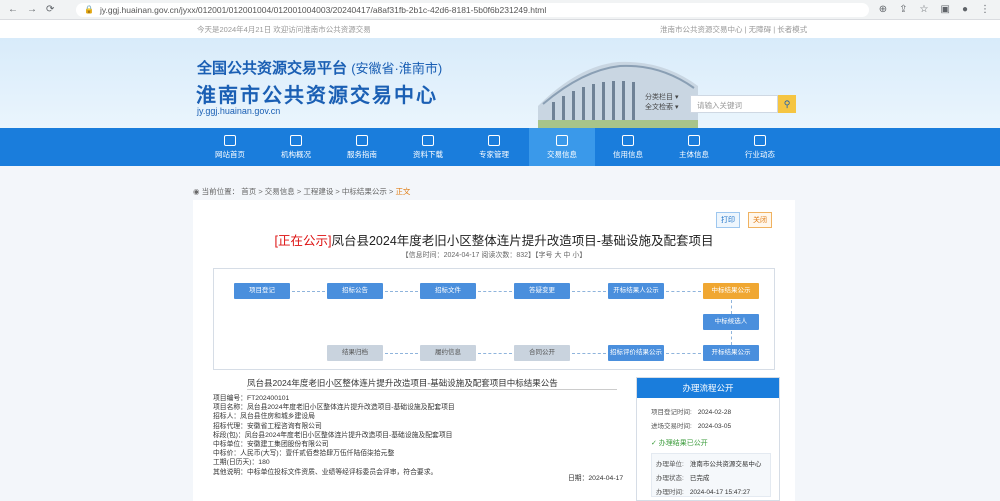  What do you see at coordinates (965, 9) in the screenshot?
I see `profile-icon: ●` at bounding box center [965, 9].